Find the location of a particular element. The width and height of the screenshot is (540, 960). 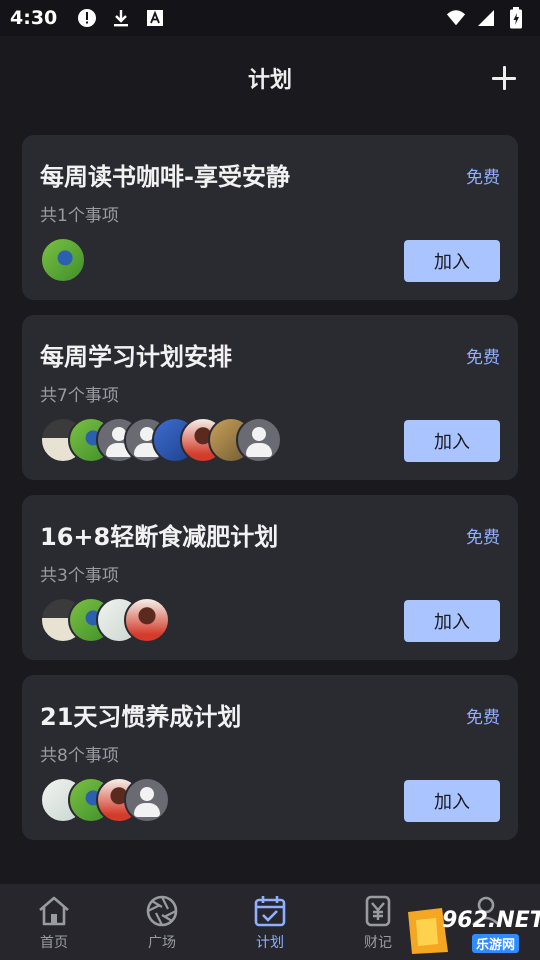

wifi-icon is located at coordinates (456, 18).